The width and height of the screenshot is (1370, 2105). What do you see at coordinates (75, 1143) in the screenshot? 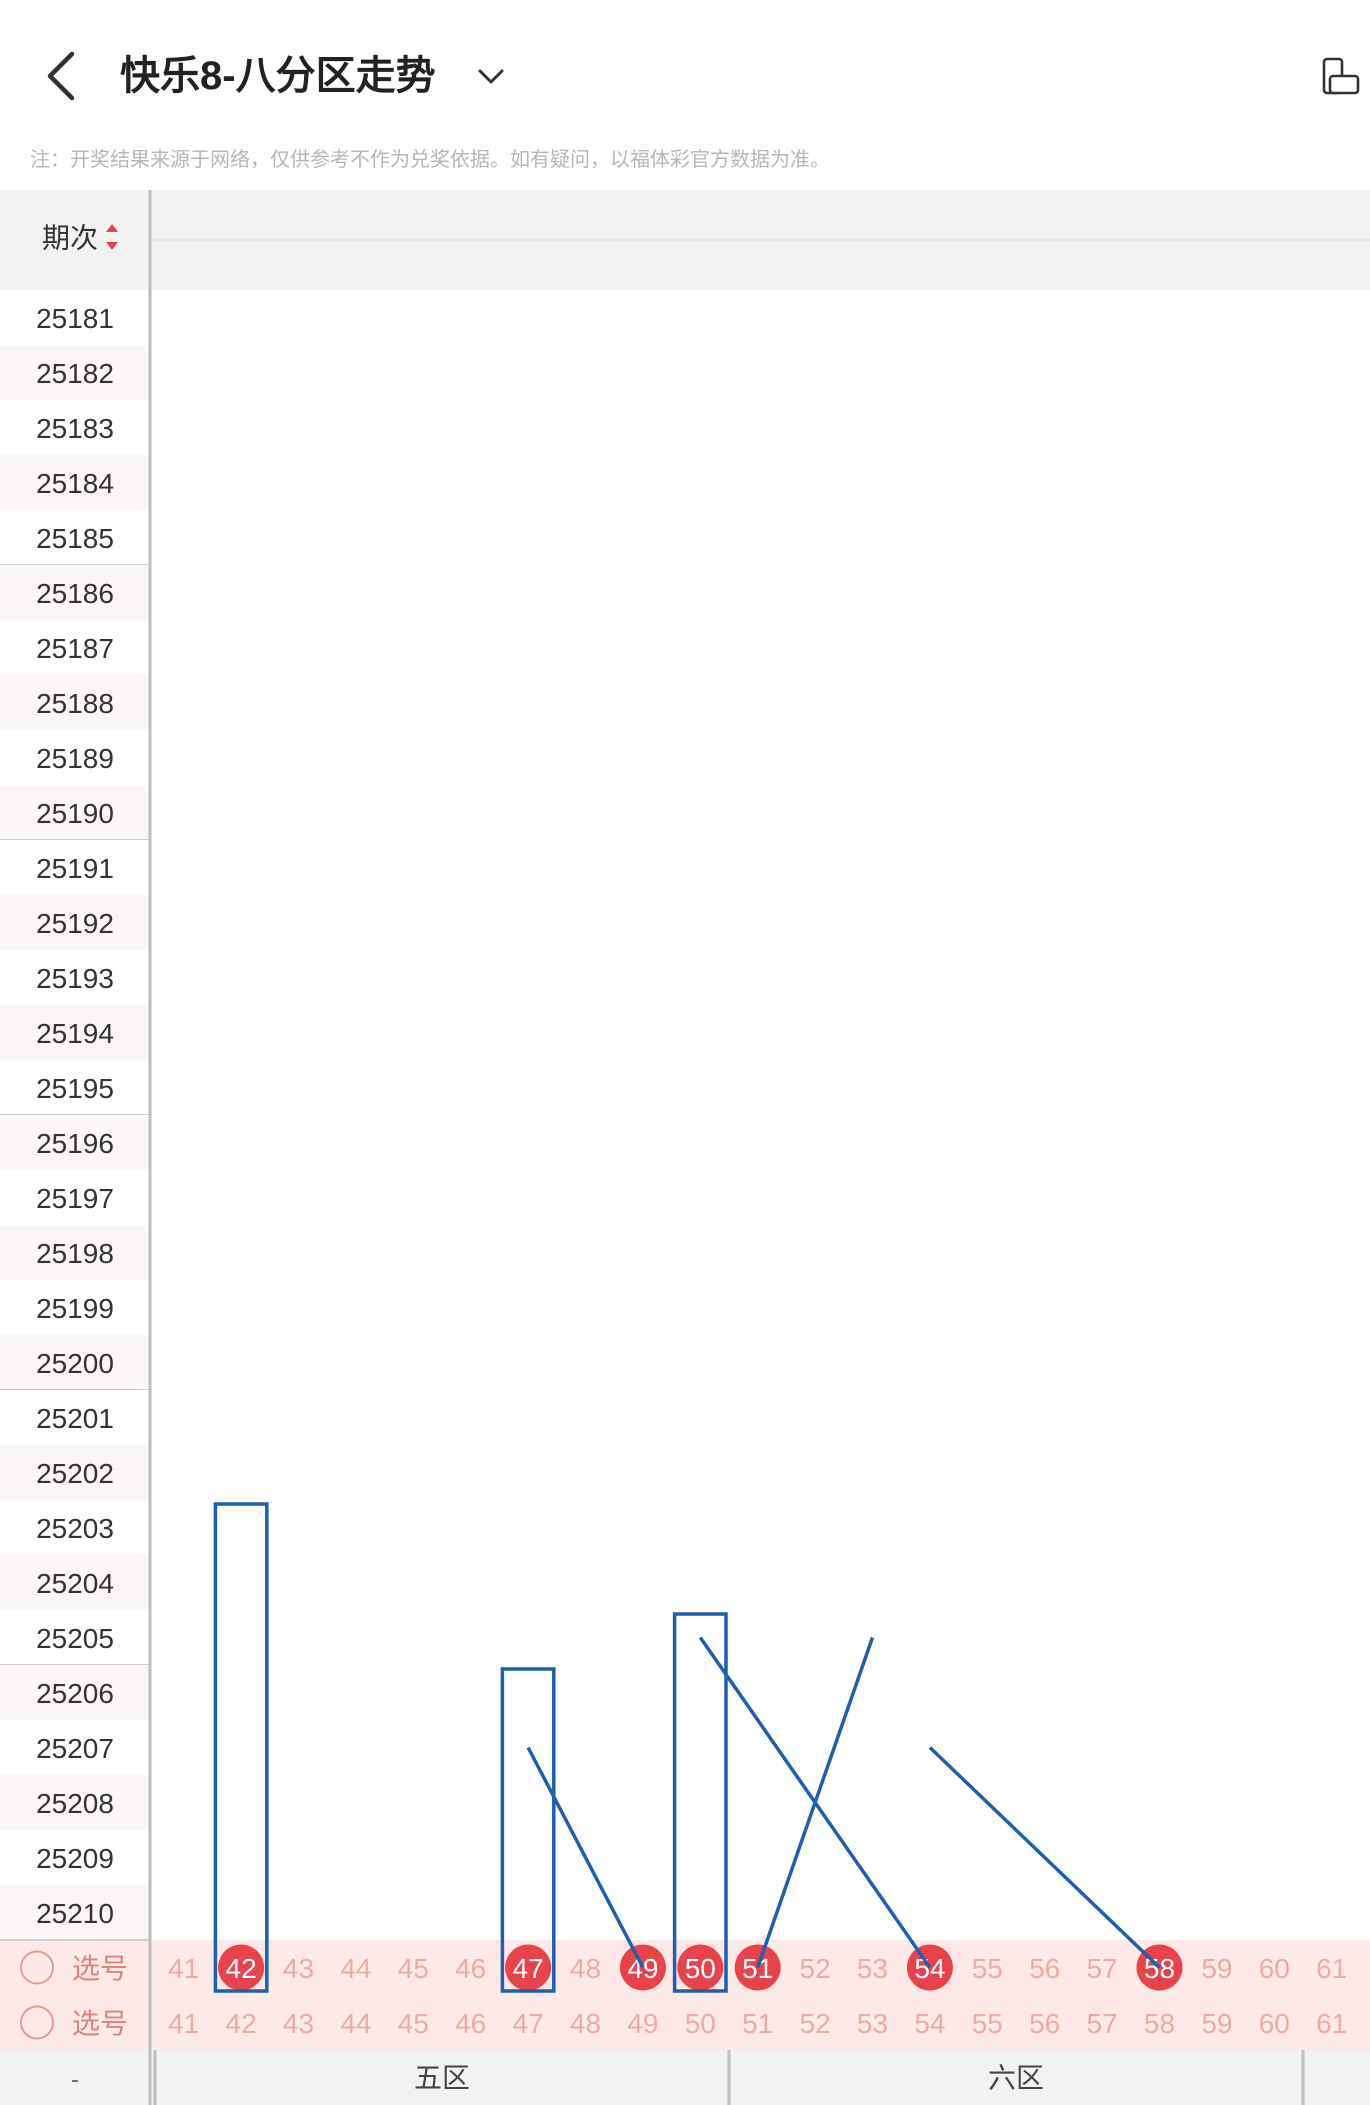
I see `period-cell: 25196` at bounding box center [75, 1143].